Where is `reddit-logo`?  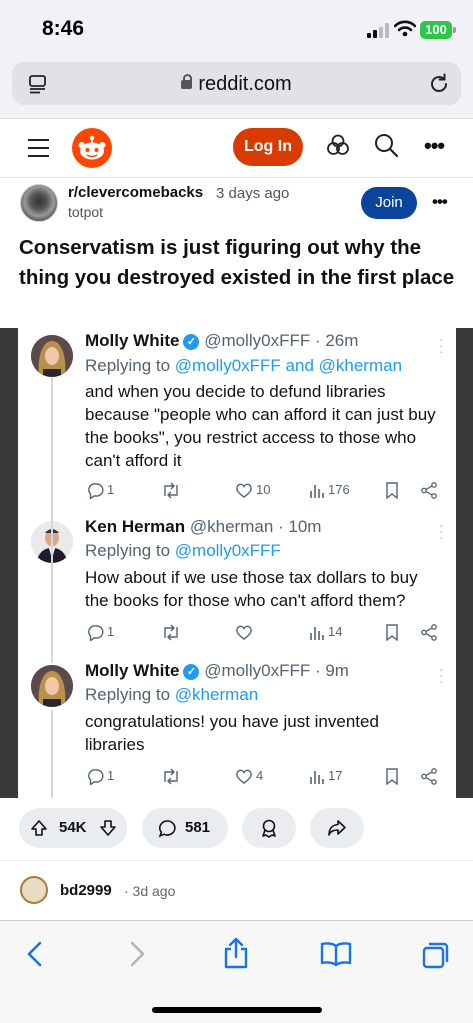
reddit-logo is located at coordinates (92, 148).